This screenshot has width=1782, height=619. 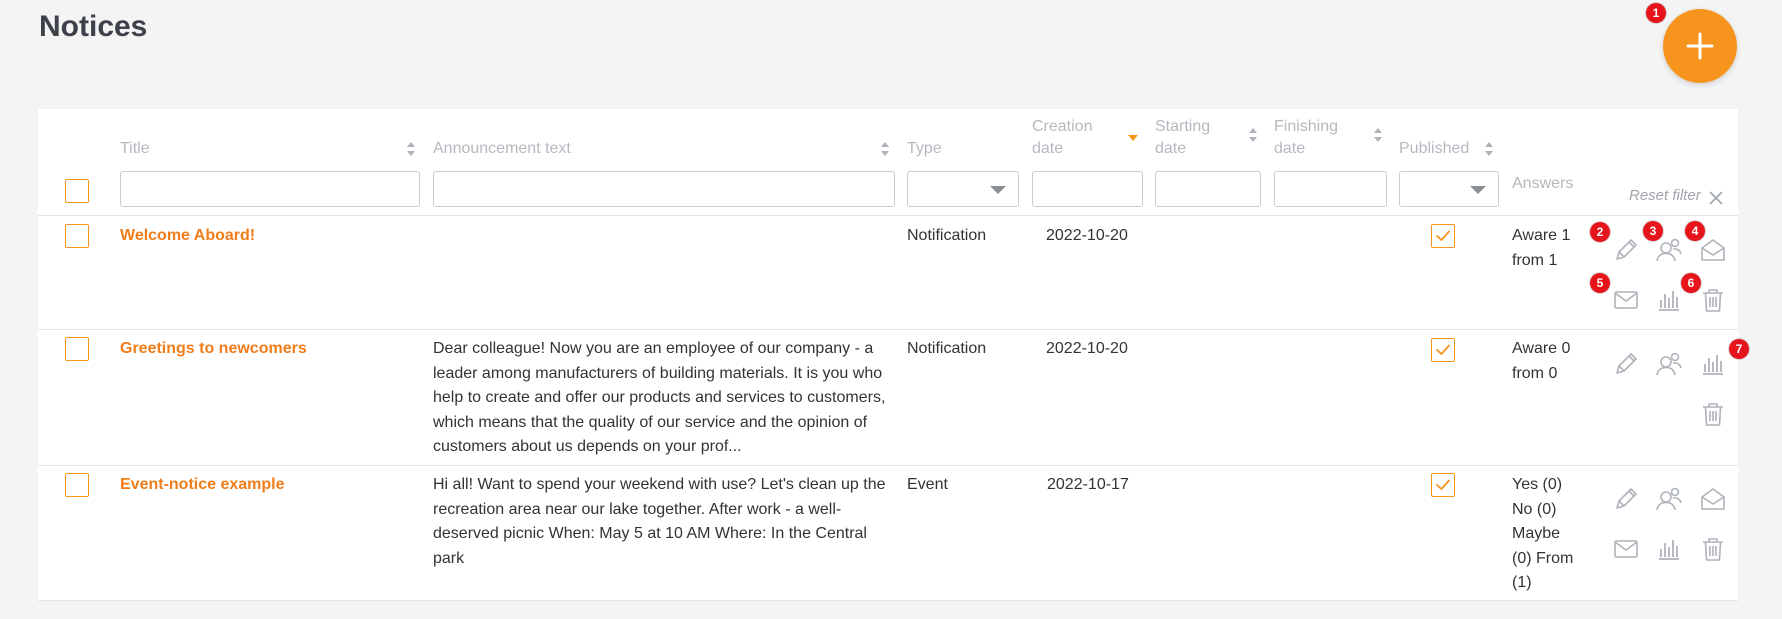 What do you see at coordinates (963, 189) in the screenshot?
I see `filter-type-select` at bounding box center [963, 189].